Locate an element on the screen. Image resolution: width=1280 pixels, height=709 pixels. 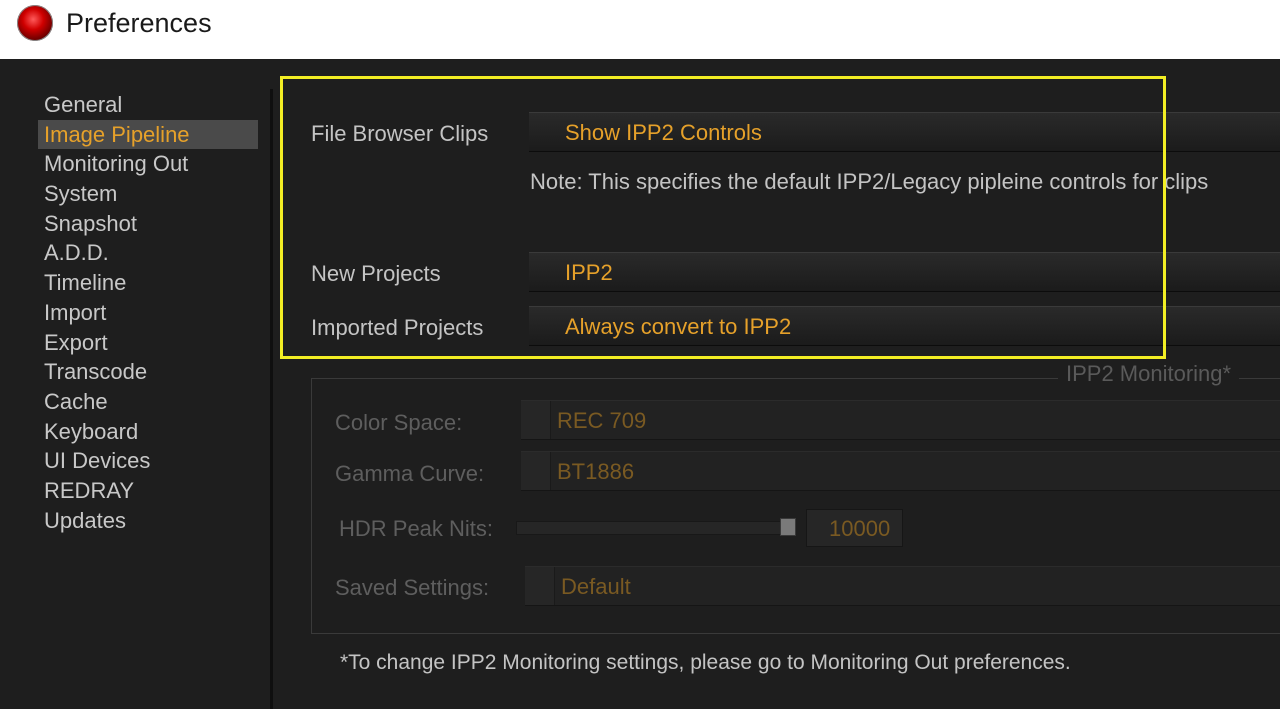
new-projects-value: IPP2 is located at coordinates (589, 272).